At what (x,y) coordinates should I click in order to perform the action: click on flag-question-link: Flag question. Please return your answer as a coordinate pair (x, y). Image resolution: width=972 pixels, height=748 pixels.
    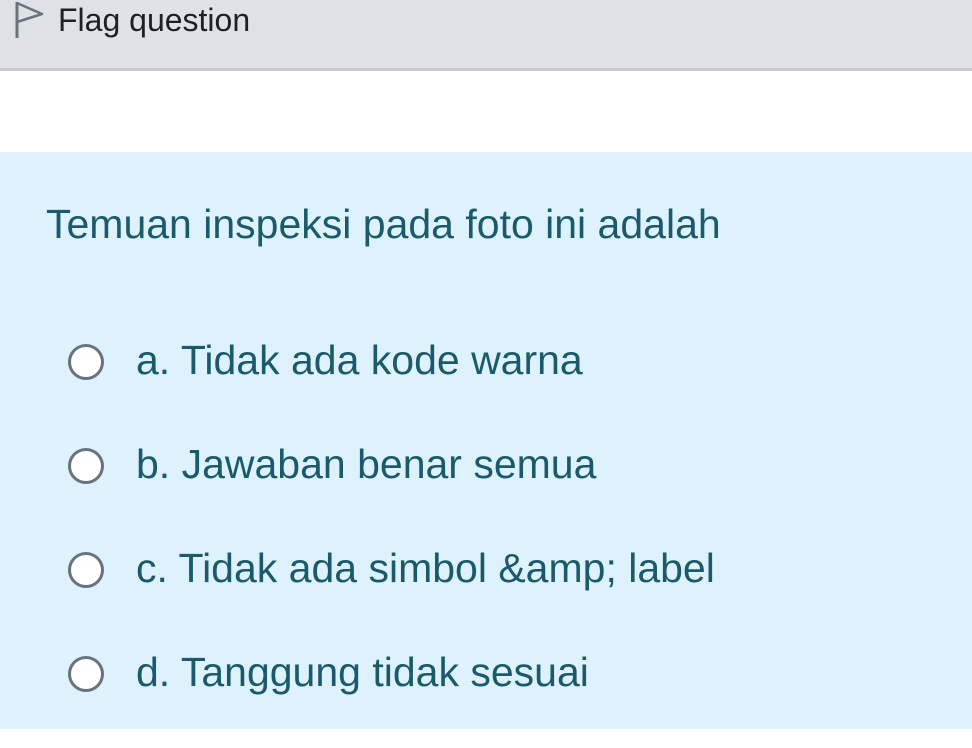
    Looking at the image, I should click on (131, 20).